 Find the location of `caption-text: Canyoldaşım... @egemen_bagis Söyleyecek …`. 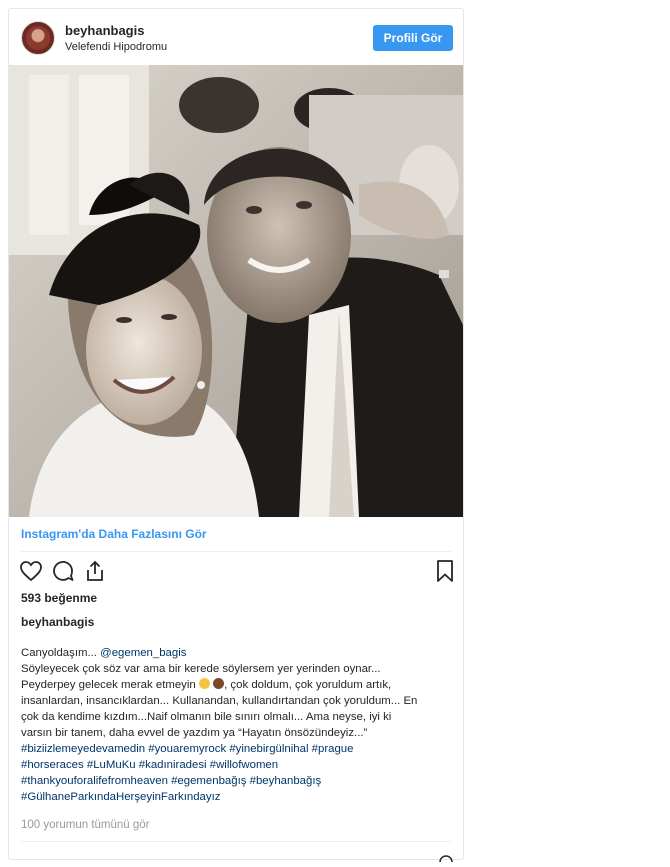

caption-text: Canyoldaşım... @egemen_bagis Söyleyecek … is located at coordinates (235, 725).